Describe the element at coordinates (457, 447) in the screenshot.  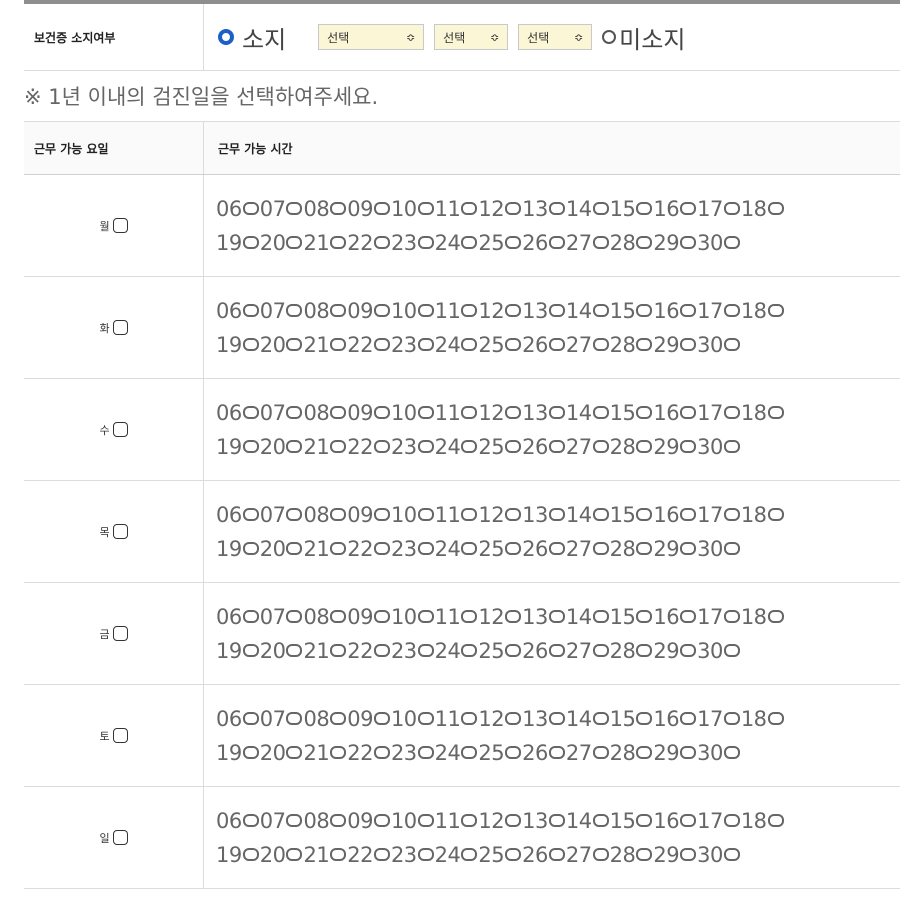
I see `hour-option: 24` at that location.